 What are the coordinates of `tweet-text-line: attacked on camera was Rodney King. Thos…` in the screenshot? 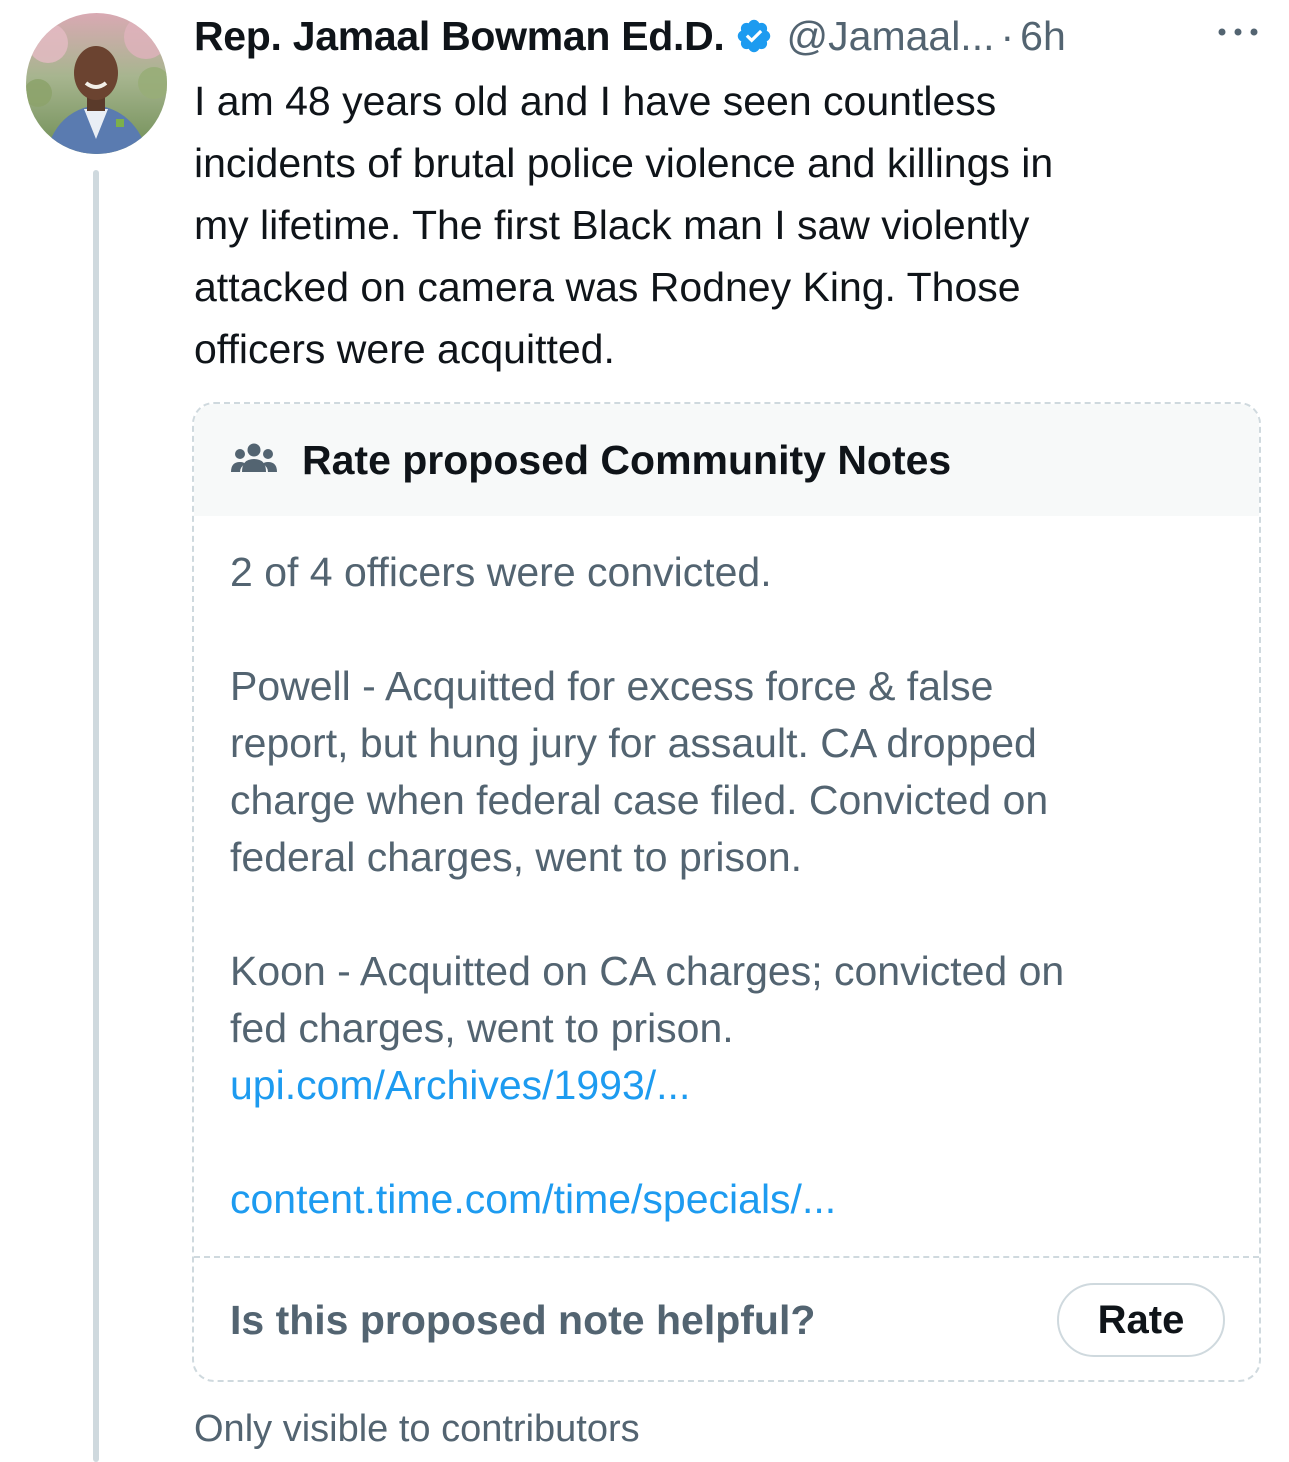 It's located at (607, 287).